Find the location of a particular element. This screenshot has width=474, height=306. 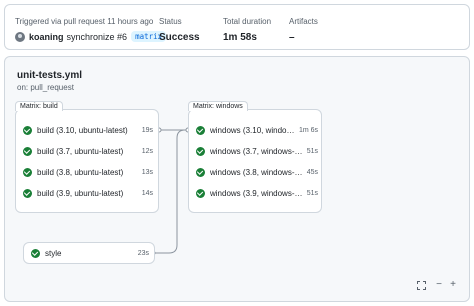

job-duration: 23s is located at coordinates (143, 253).